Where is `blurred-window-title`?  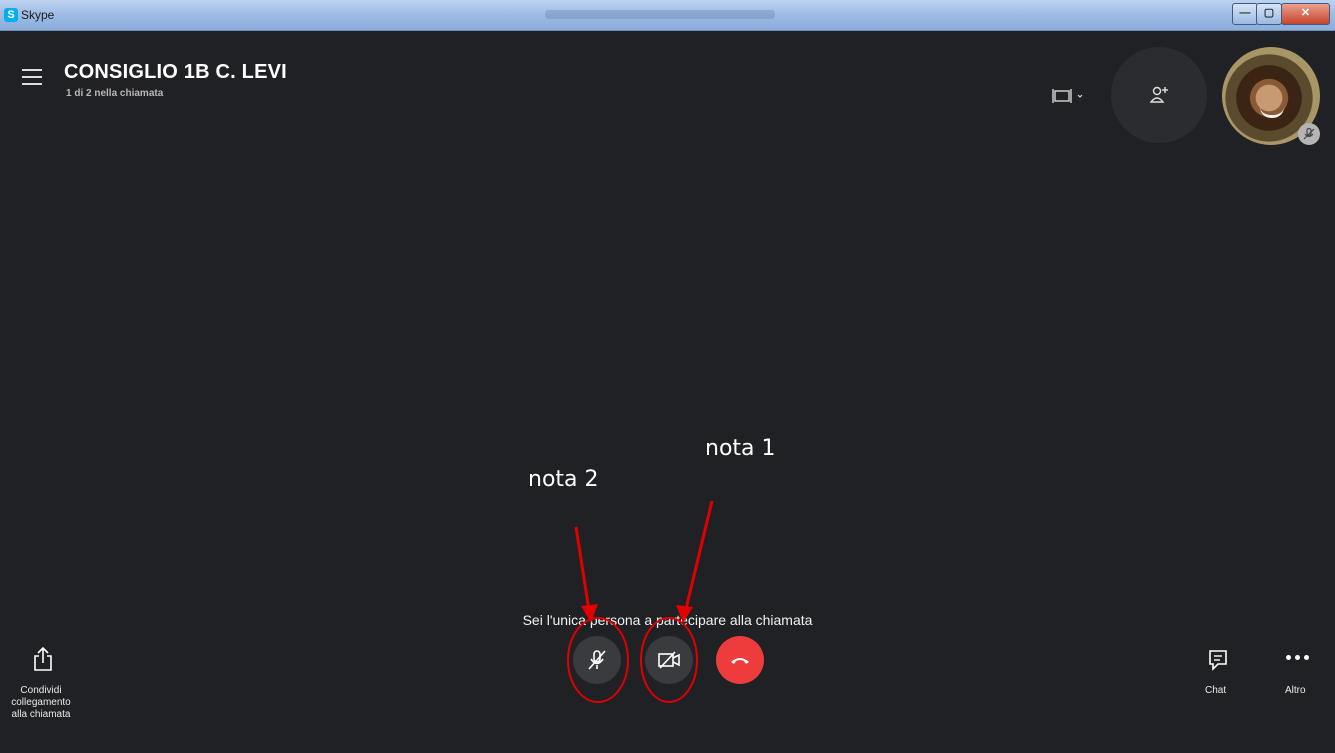 blurred-window-title is located at coordinates (660, 14).